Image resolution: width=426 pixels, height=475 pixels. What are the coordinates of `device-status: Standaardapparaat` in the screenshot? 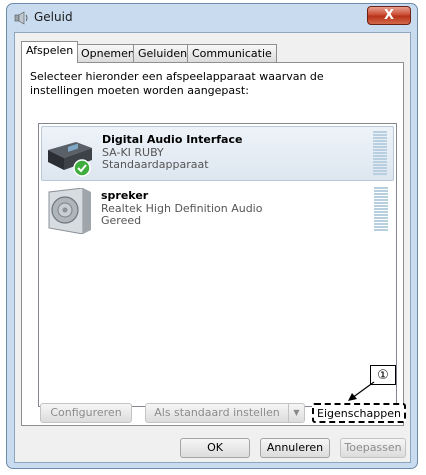 It's located at (155, 164).